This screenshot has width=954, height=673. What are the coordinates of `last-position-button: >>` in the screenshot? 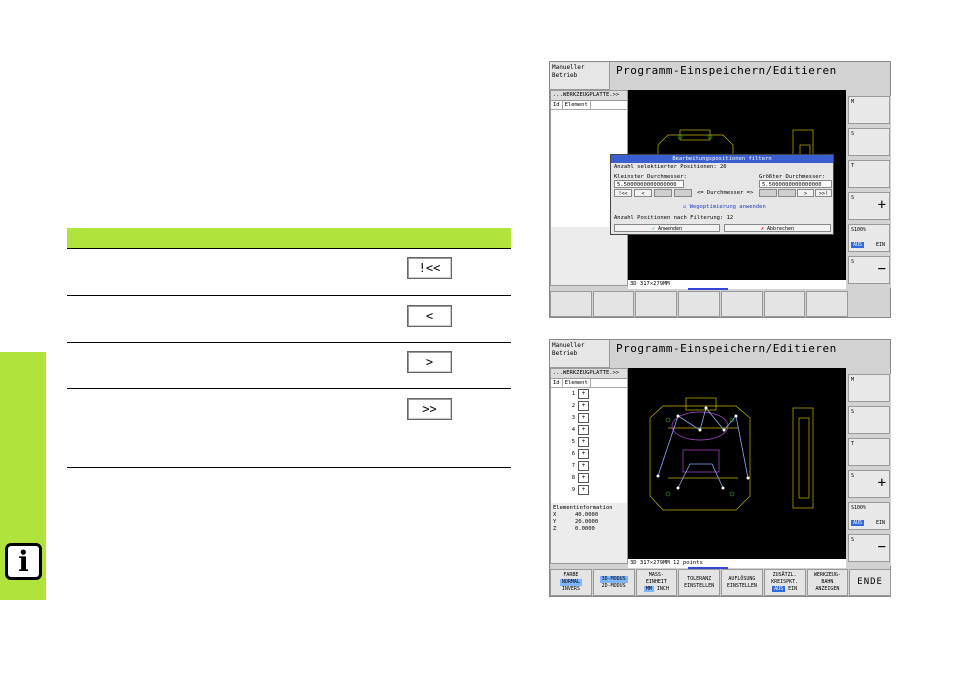 It's located at (429, 409).